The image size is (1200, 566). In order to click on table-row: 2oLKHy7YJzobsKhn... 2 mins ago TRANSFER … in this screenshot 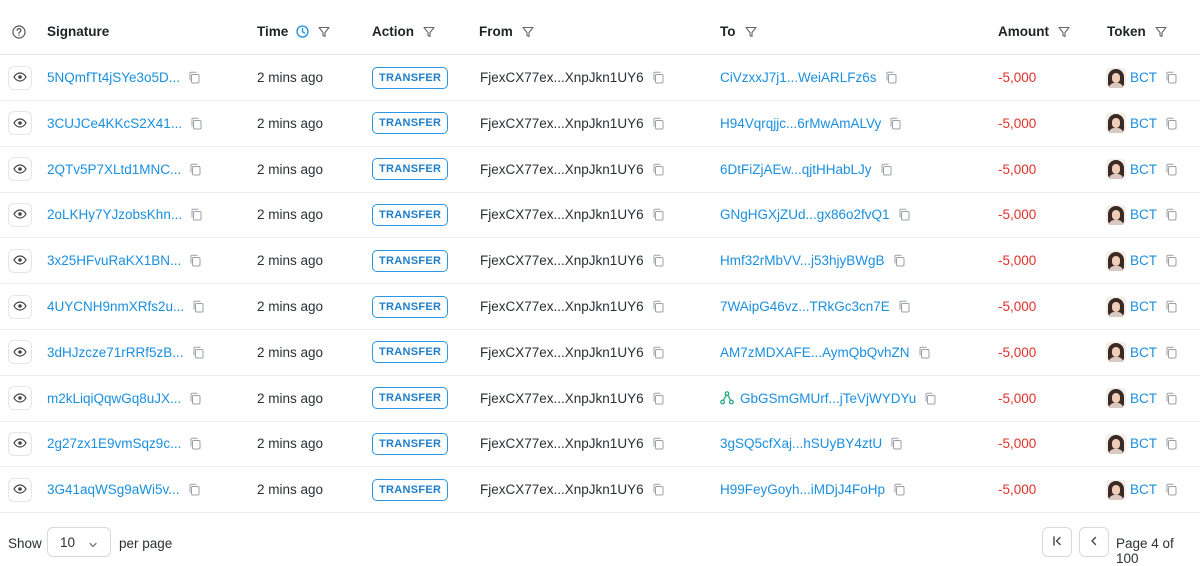, I will do `click(600, 215)`.